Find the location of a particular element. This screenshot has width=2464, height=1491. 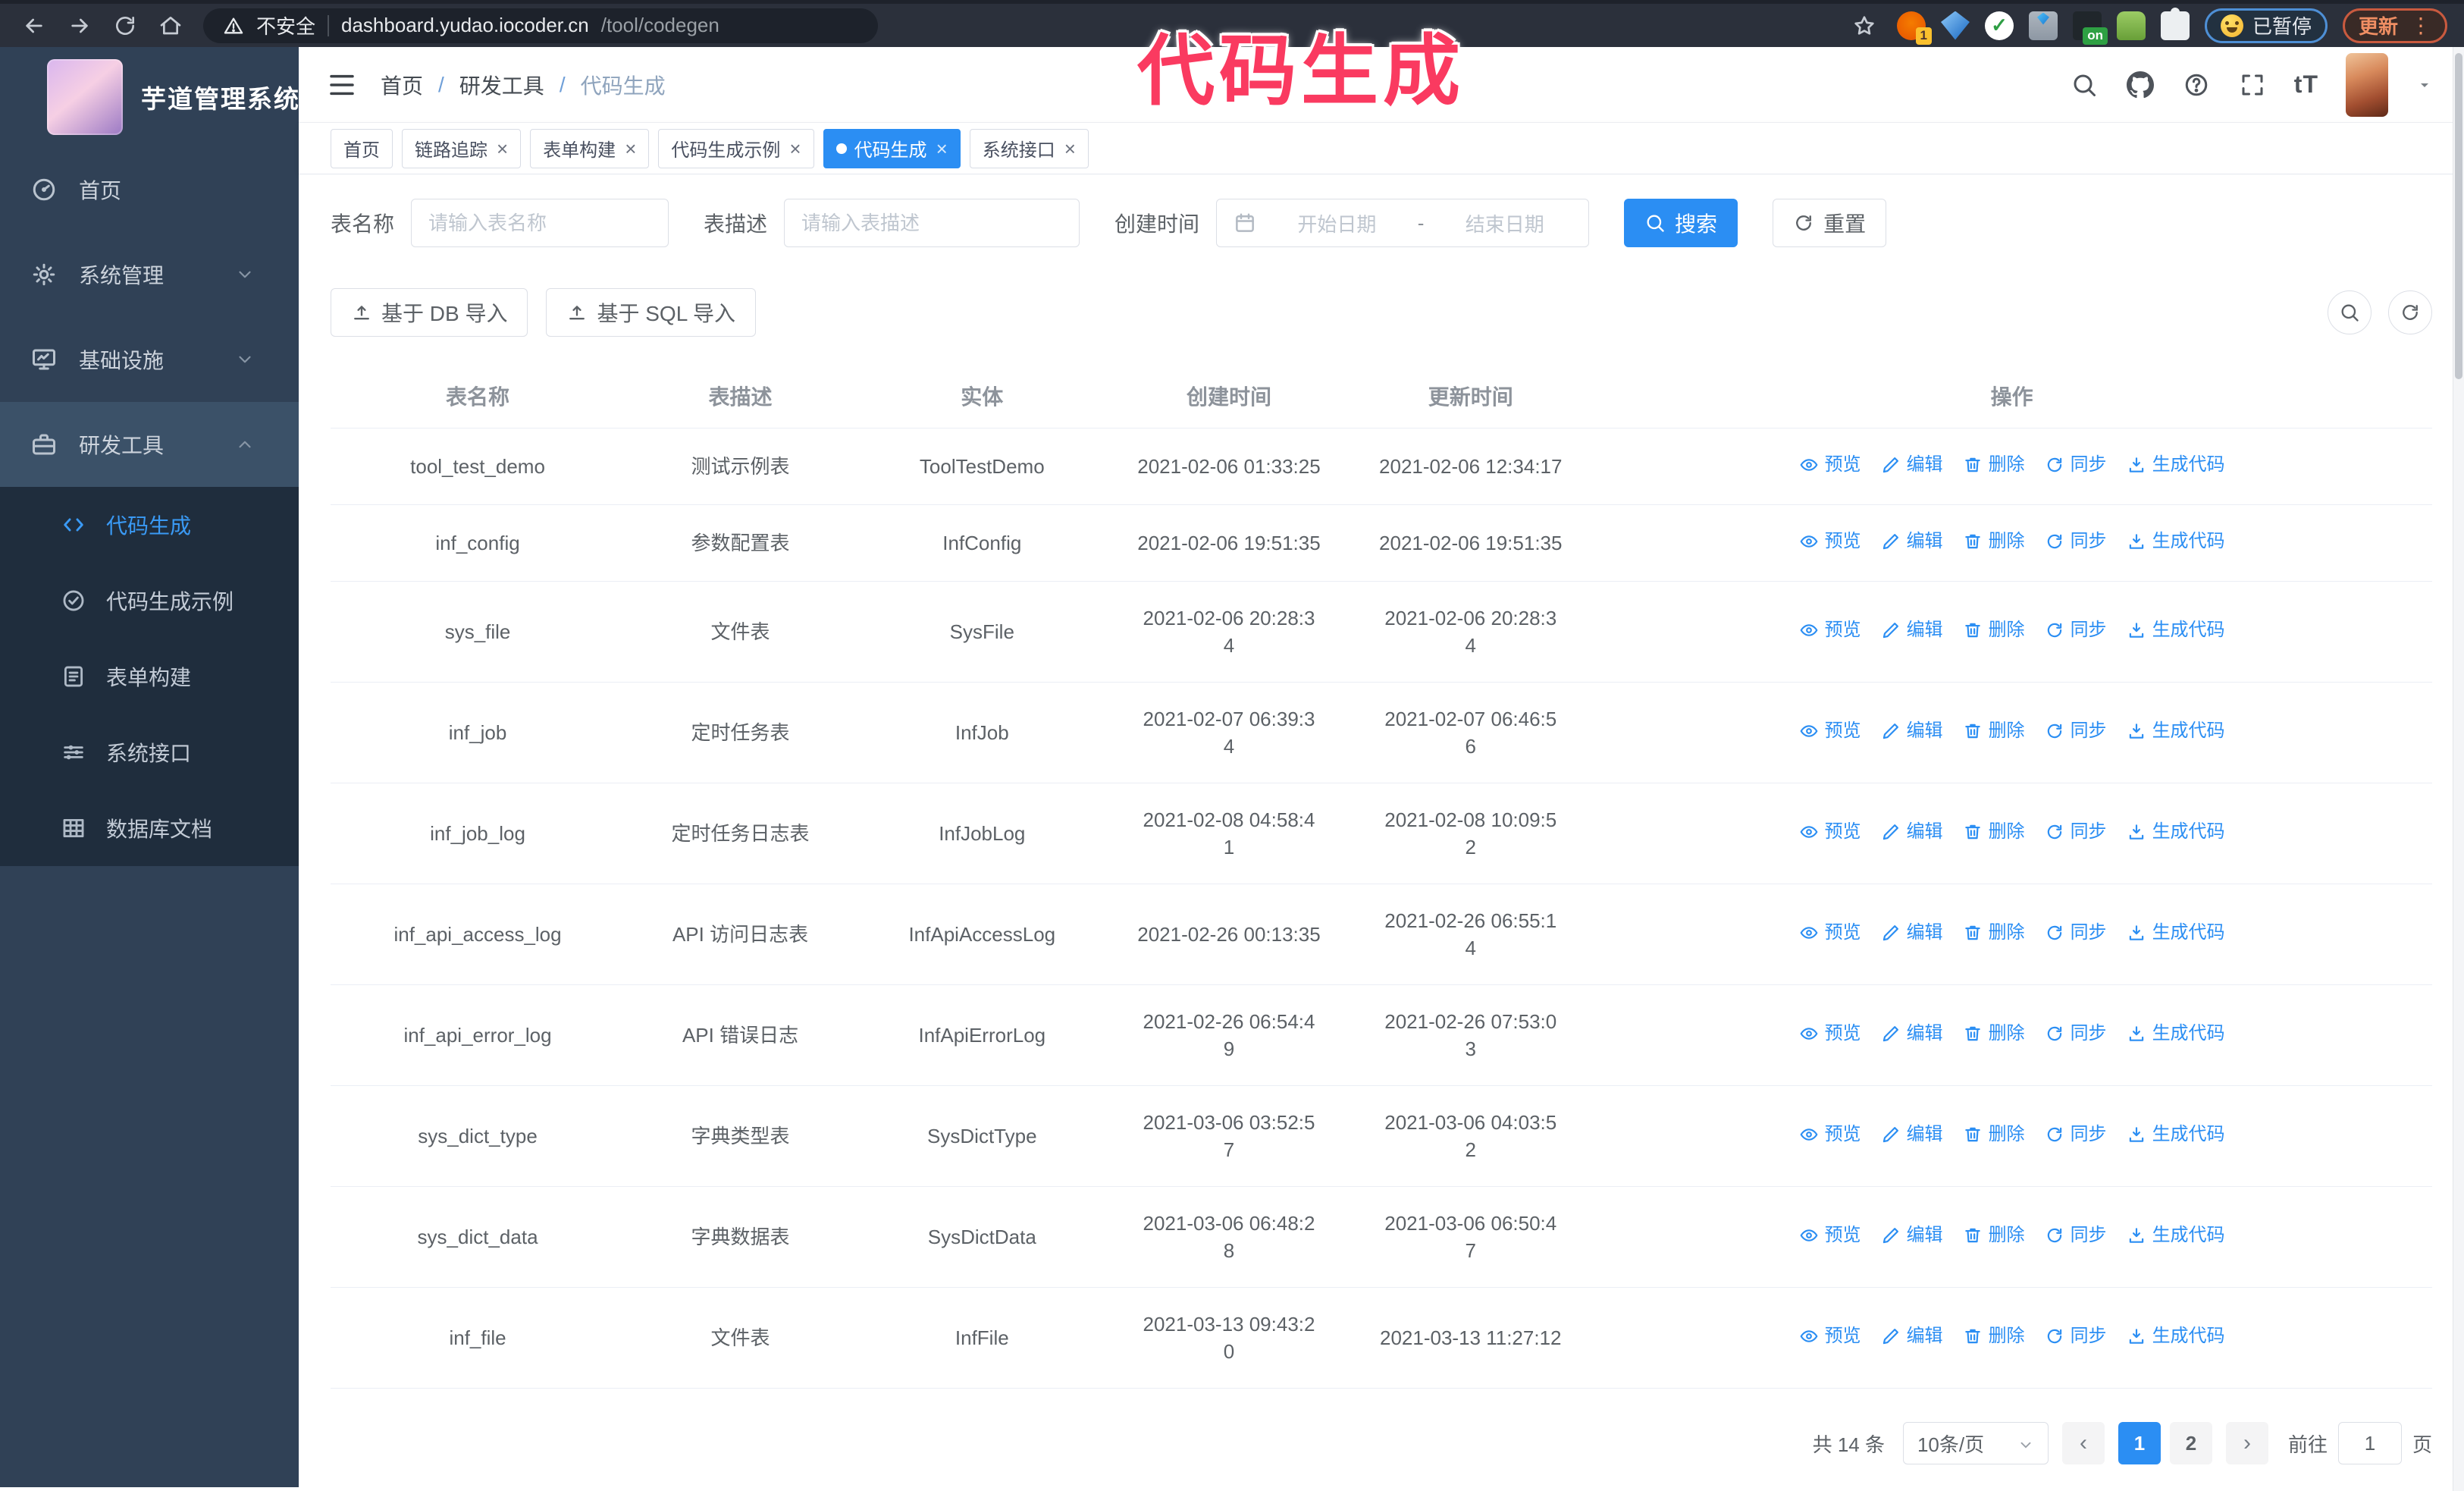

tab-codegen-example: 代码生成示例 × is located at coordinates (736, 148).